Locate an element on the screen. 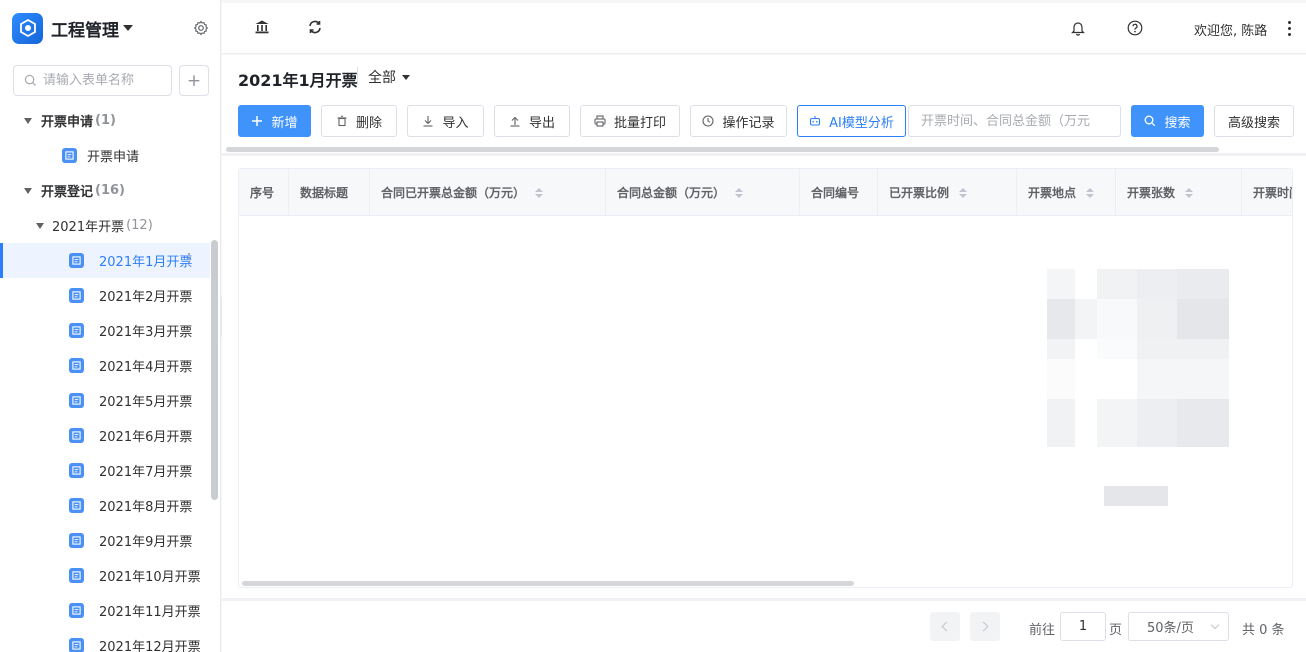 The width and height of the screenshot is (1306, 652). search-button: 搜索 is located at coordinates (1167, 121).